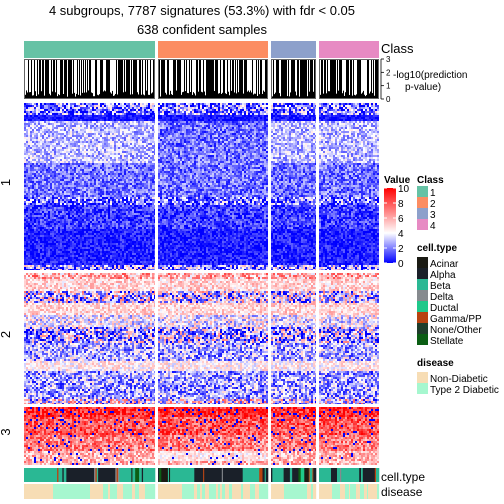 The width and height of the screenshot is (504, 504). What do you see at coordinates (456, 330) in the screenshot?
I see `celltype-legend-label: None/Other` at bounding box center [456, 330].